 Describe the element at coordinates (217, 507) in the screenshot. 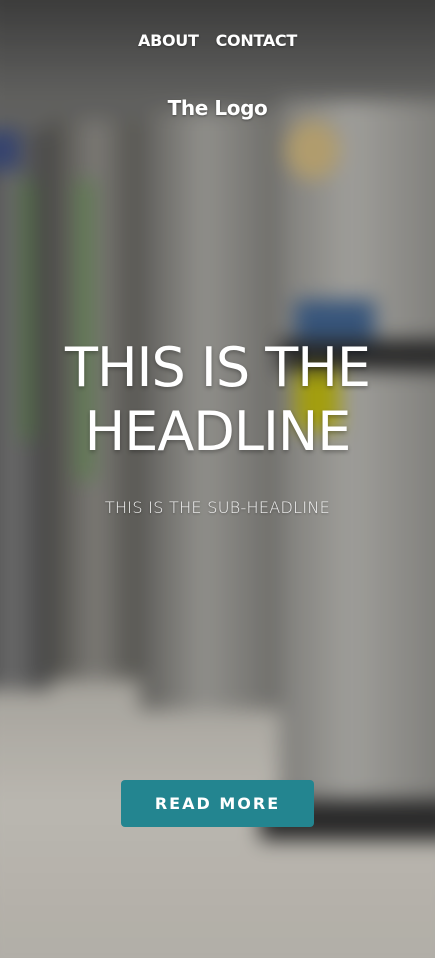

I see `hero-subheadline: THIS IS THE SUB-HEADLINE` at that location.